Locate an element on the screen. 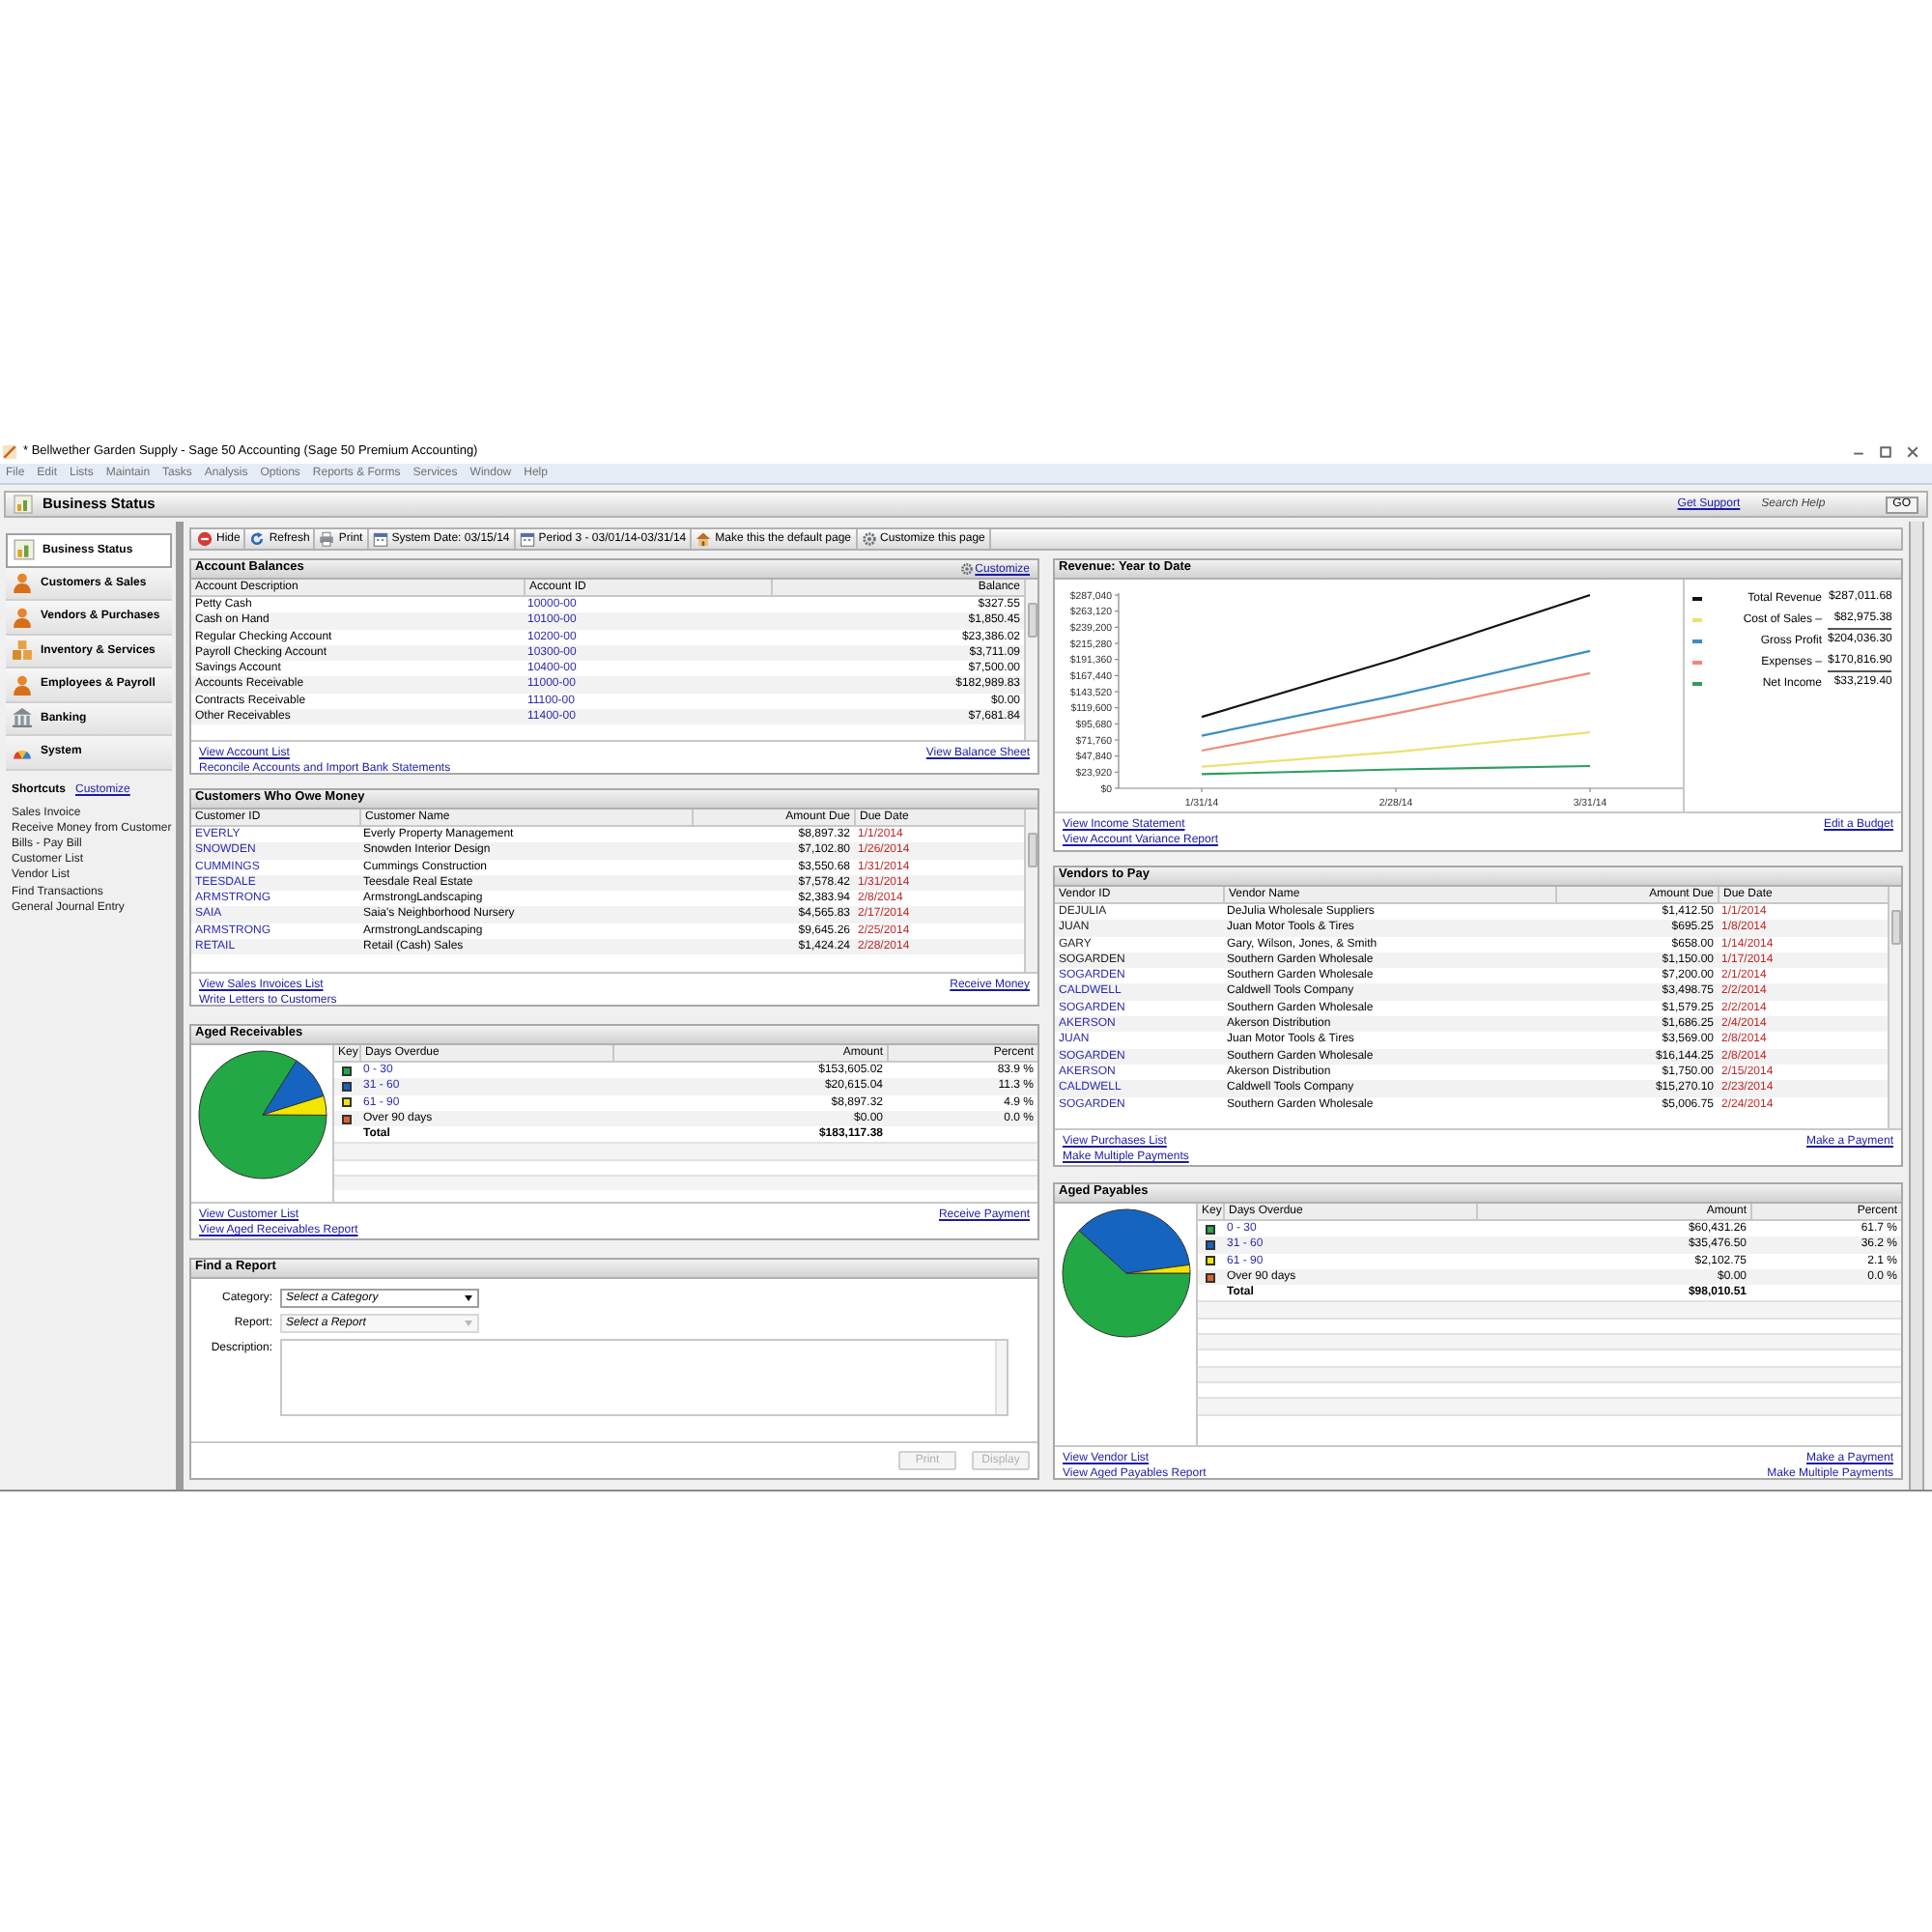 Image resolution: width=1932 pixels, height=1932 pixels. boxes-icon is located at coordinates (22, 650).